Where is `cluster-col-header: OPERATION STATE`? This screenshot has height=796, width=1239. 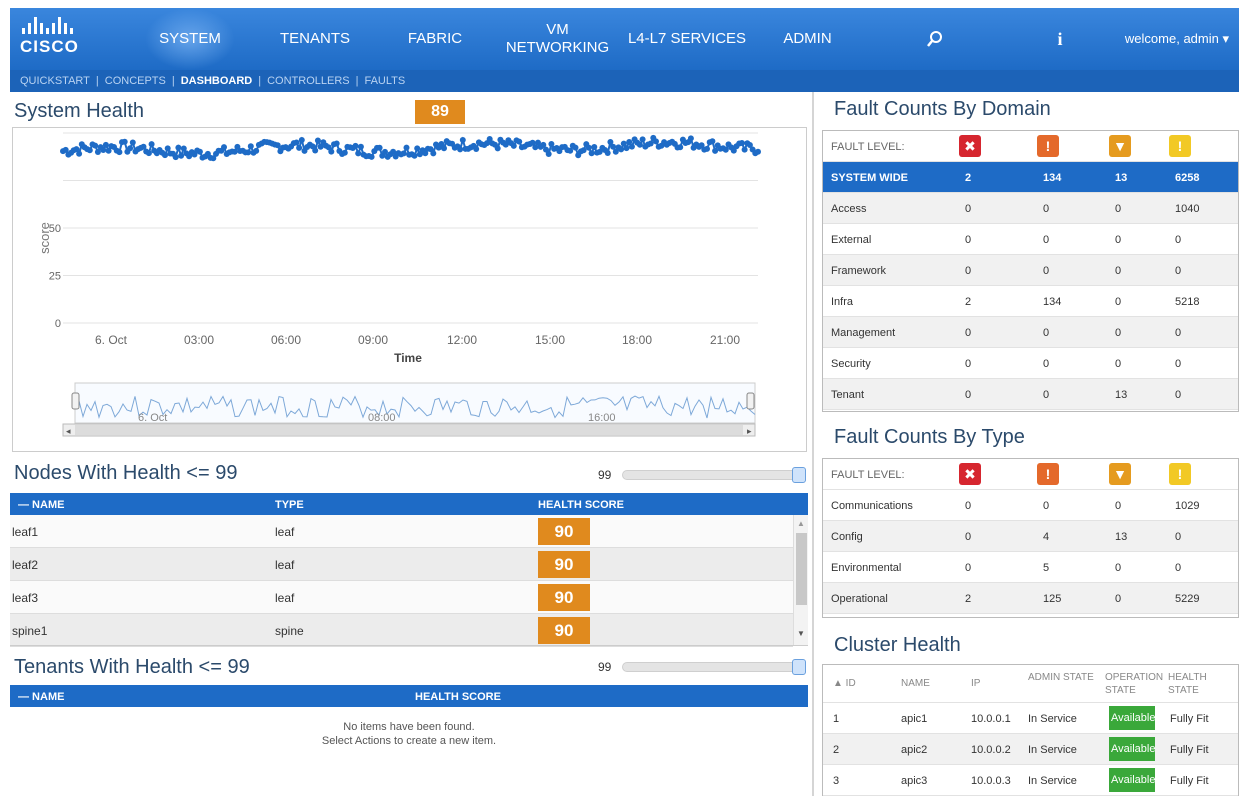
cluster-col-header: OPERATION STATE is located at coordinates (1138, 684).